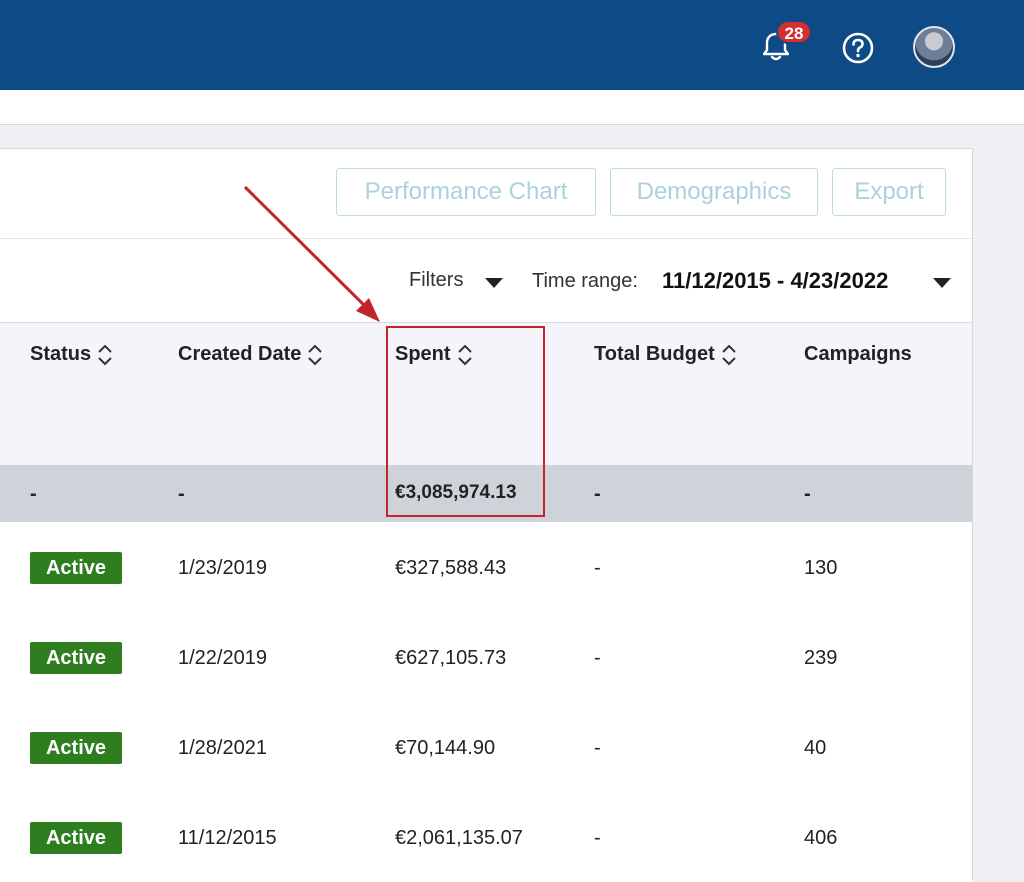 This screenshot has width=1024, height=882. What do you see at coordinates (33, 494) in the screenshot?
I see `totals-status: -` at bounding box center [33, 494].